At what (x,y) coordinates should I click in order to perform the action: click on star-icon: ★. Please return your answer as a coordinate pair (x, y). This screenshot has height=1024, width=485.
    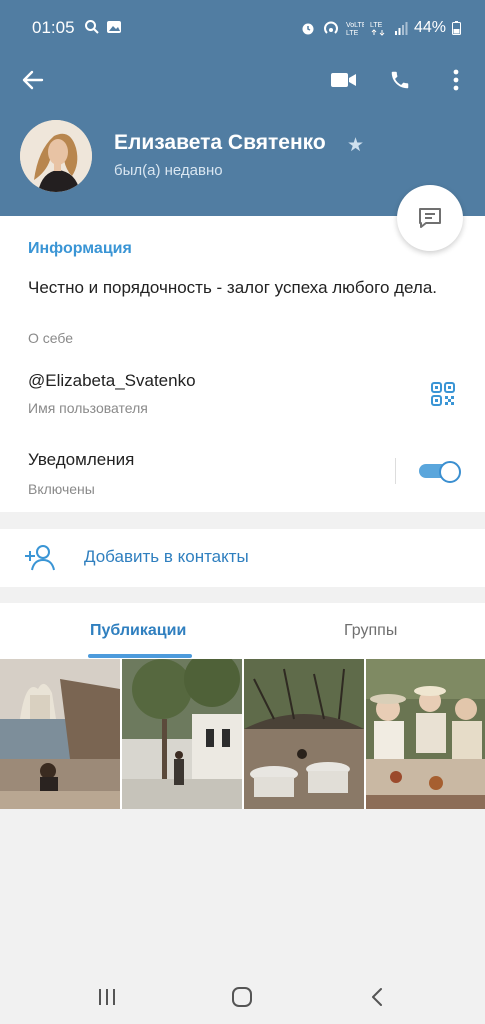
    Looking at the image, I should click on (356, 145).